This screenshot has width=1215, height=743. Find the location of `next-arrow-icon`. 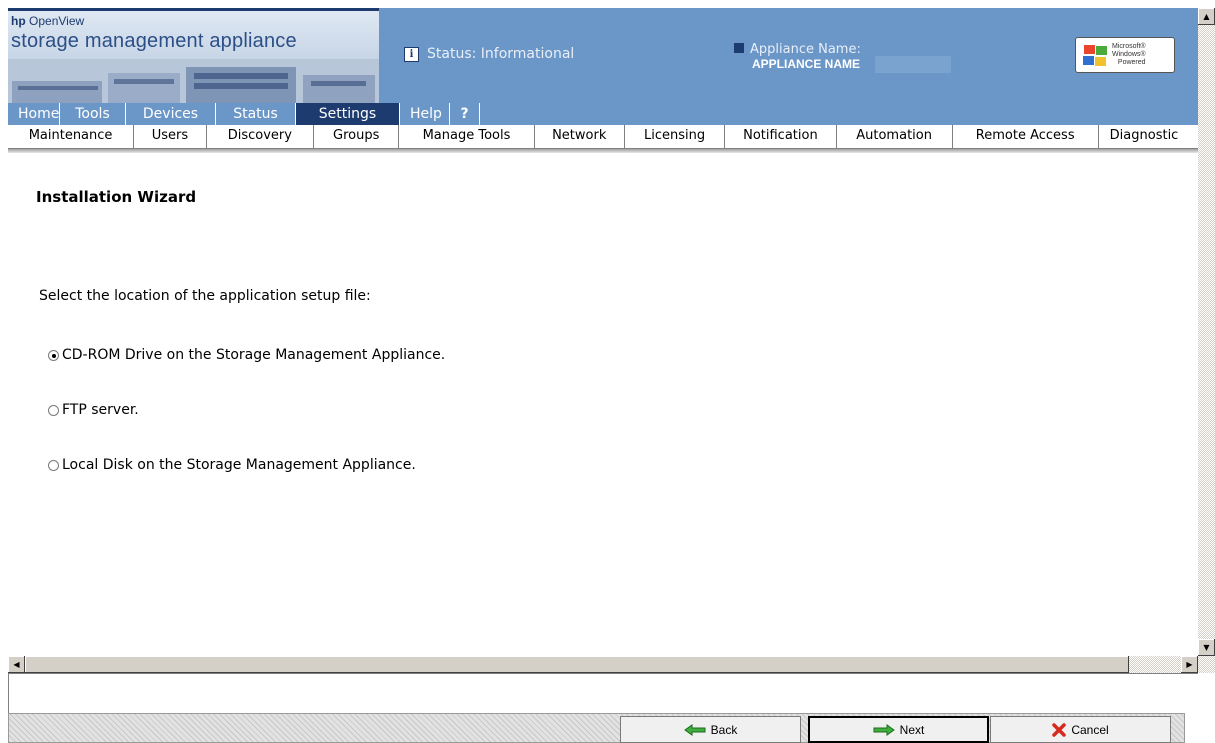

next-arrow-icon is located at coordinates (884, 729).